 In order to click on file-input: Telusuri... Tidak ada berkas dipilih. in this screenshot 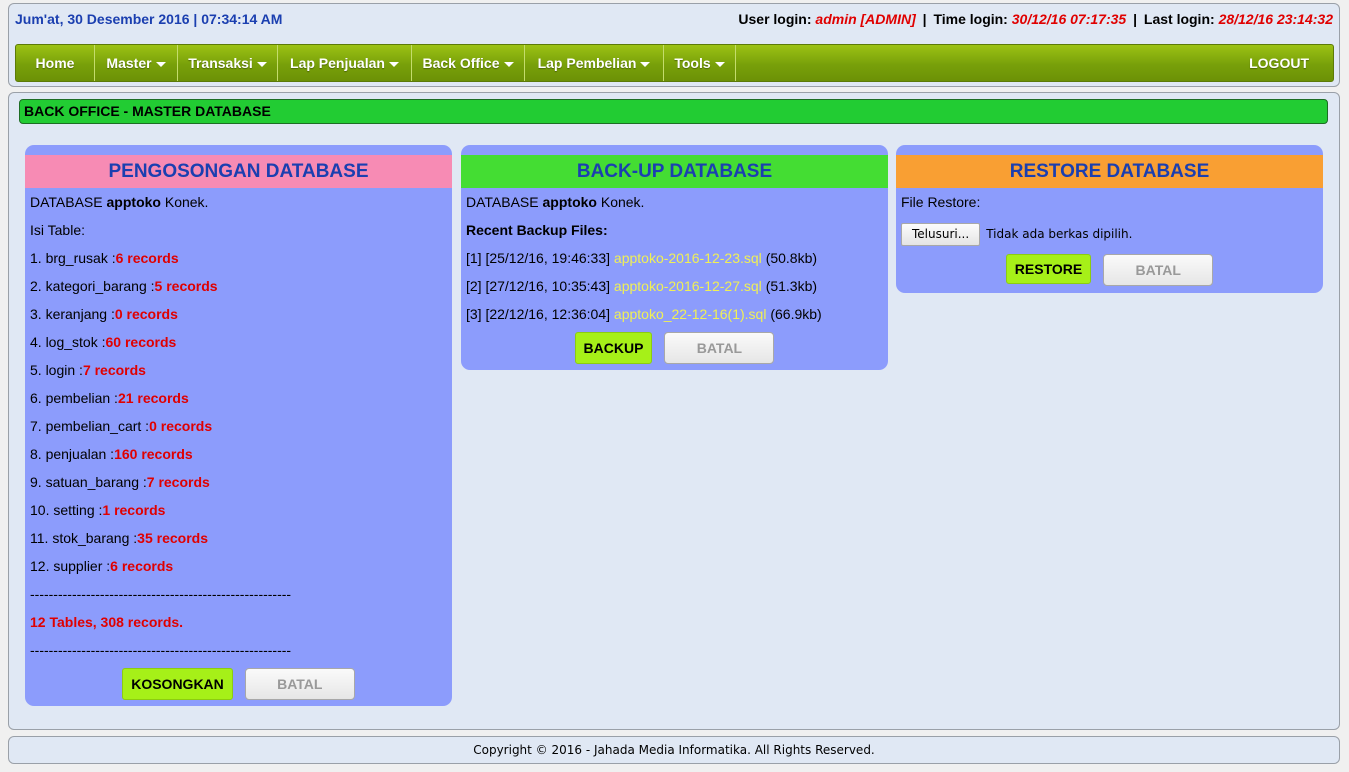, I will do `click(1109, 234)`.